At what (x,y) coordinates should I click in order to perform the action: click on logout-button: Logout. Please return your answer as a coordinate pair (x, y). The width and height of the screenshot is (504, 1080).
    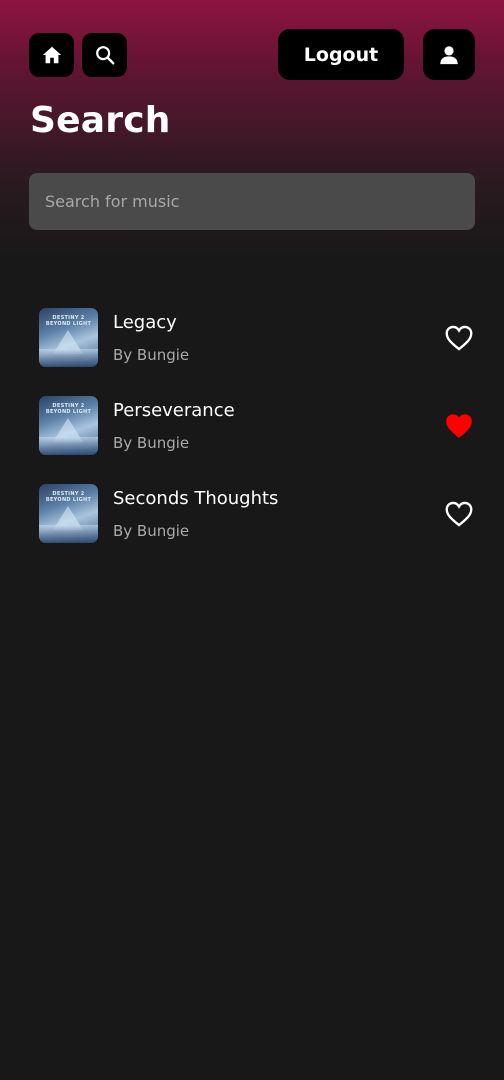
    Looking at the image, I should click on (341, 54).